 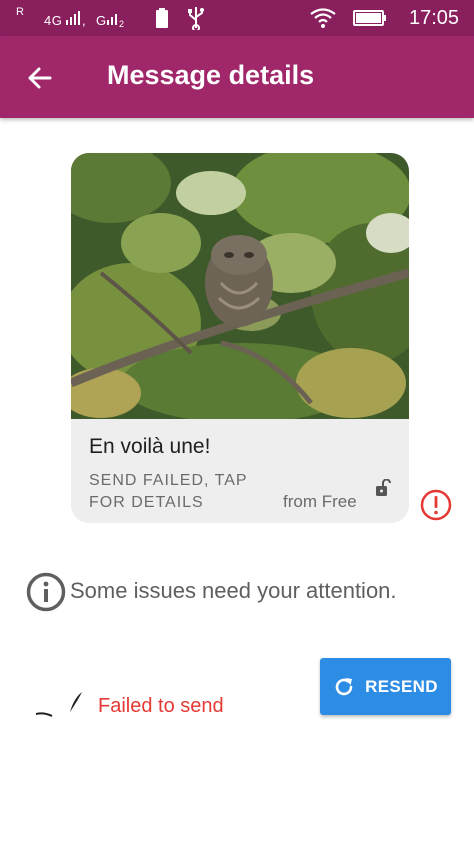 I want to click on network-signal: 4G , G 2, so click(x=94, y=21).